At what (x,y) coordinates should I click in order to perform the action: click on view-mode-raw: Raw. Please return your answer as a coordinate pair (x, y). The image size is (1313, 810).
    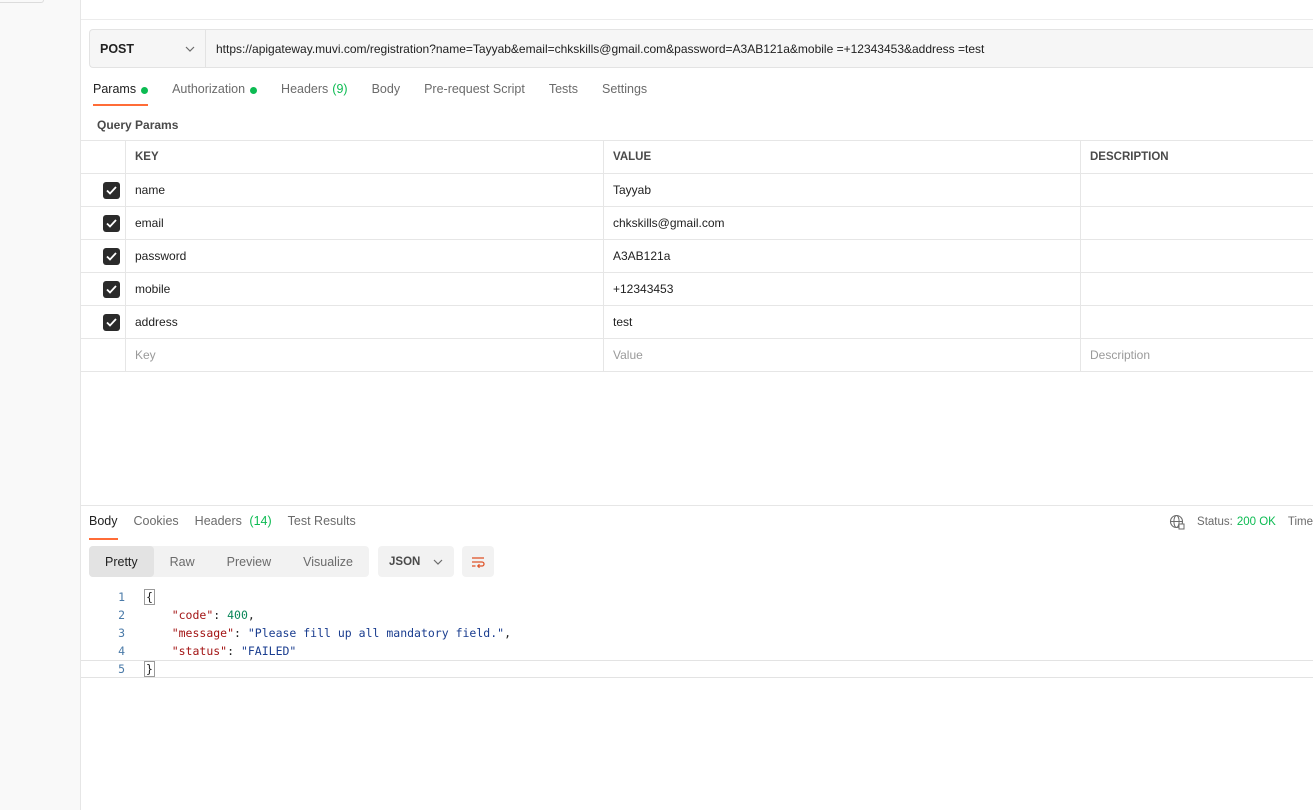
    Looking at the image, I should click on (182, 561).